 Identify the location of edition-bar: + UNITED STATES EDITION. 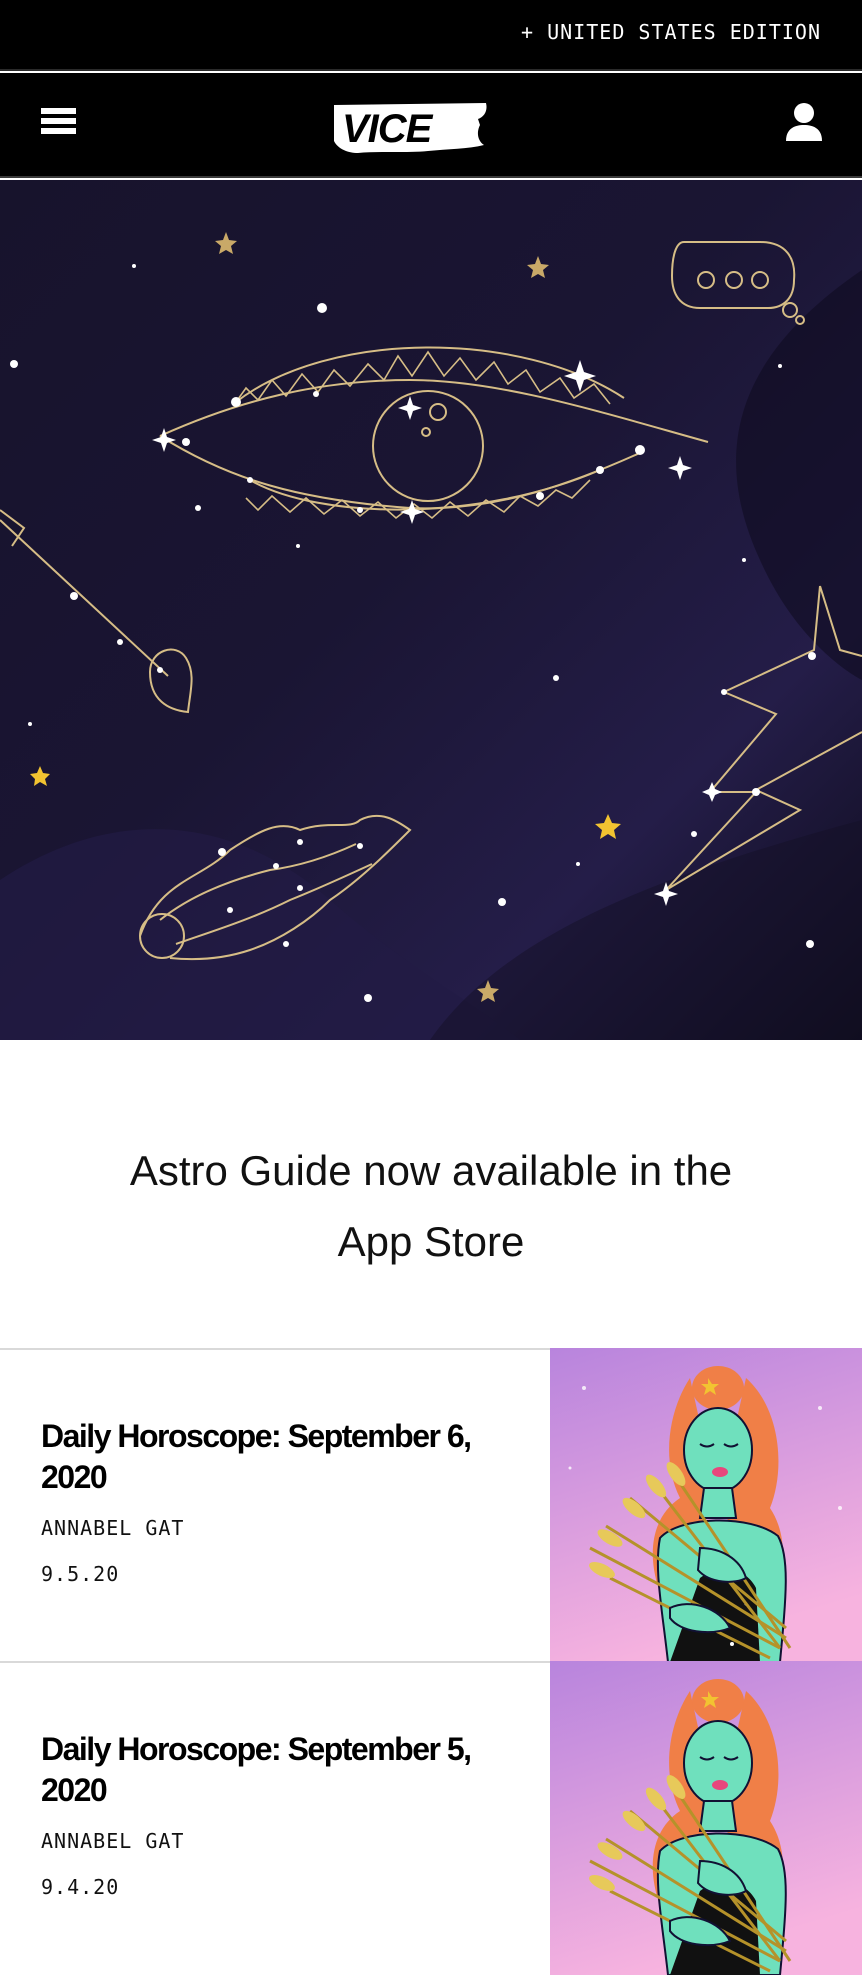
(431, 35).